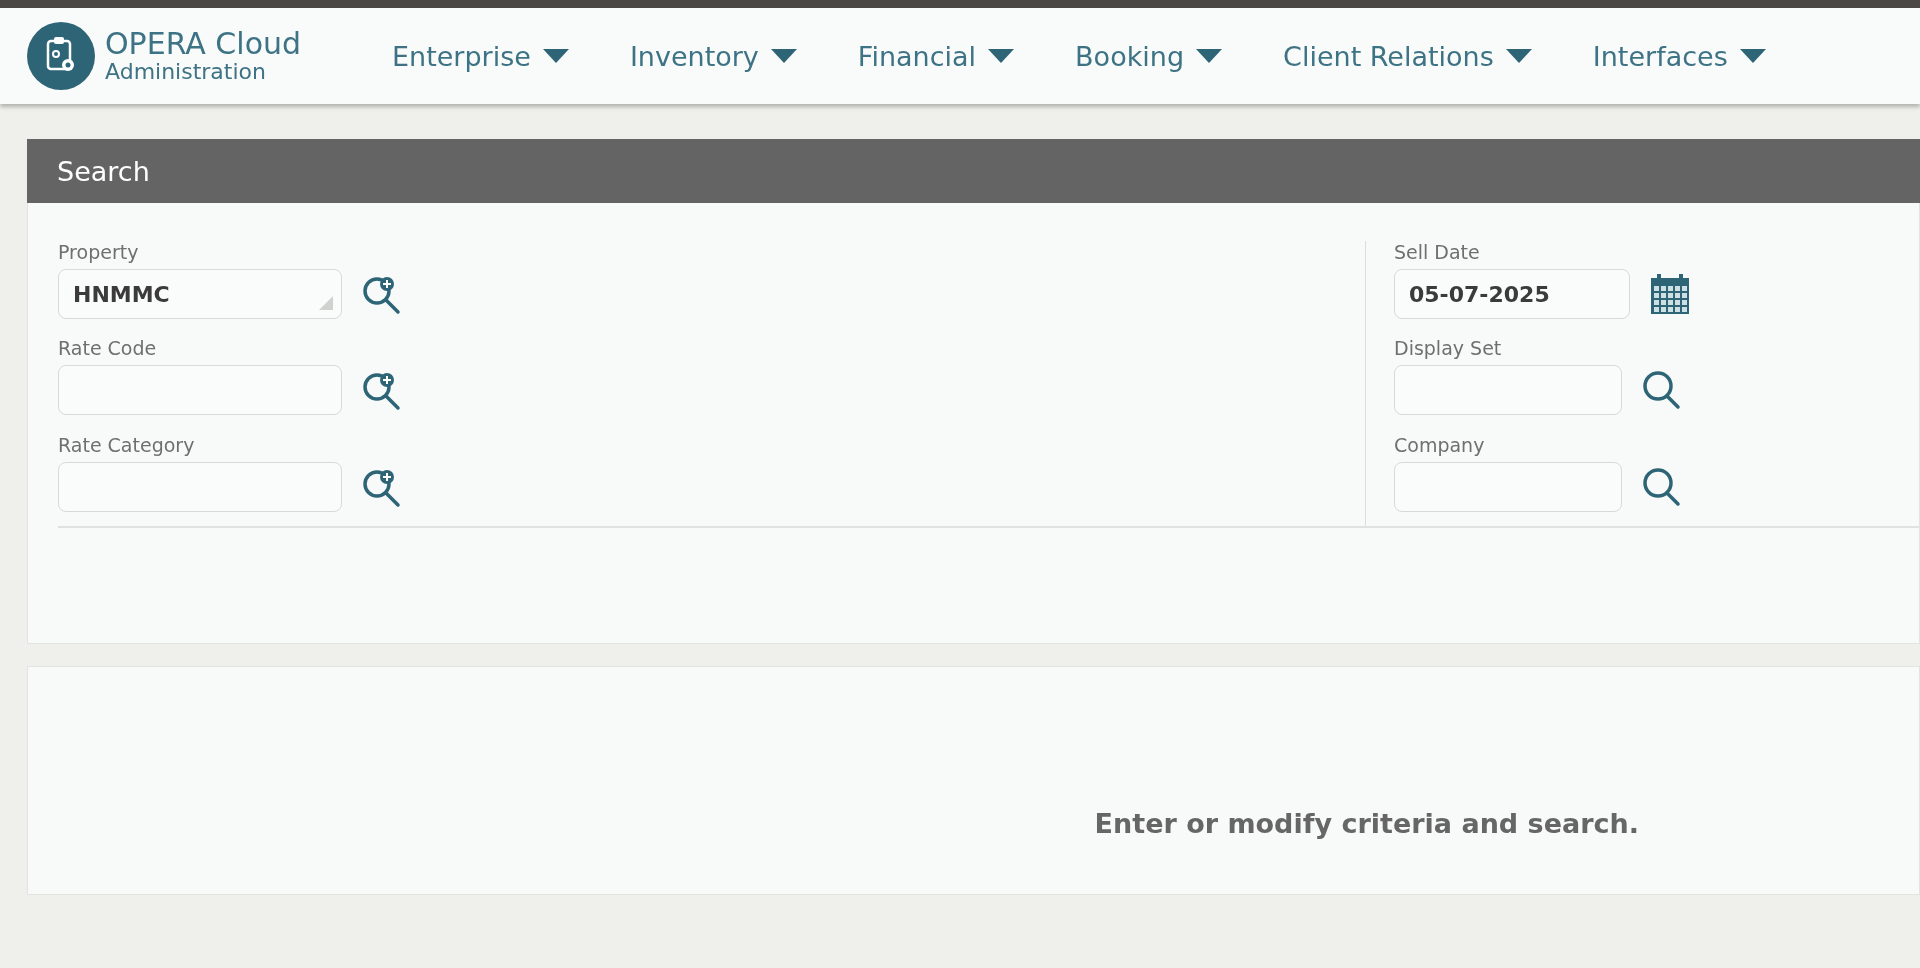 The height and width of the screenshot is (968, 1920). I want to click on nav-menu: Financial, so click(937, 56).